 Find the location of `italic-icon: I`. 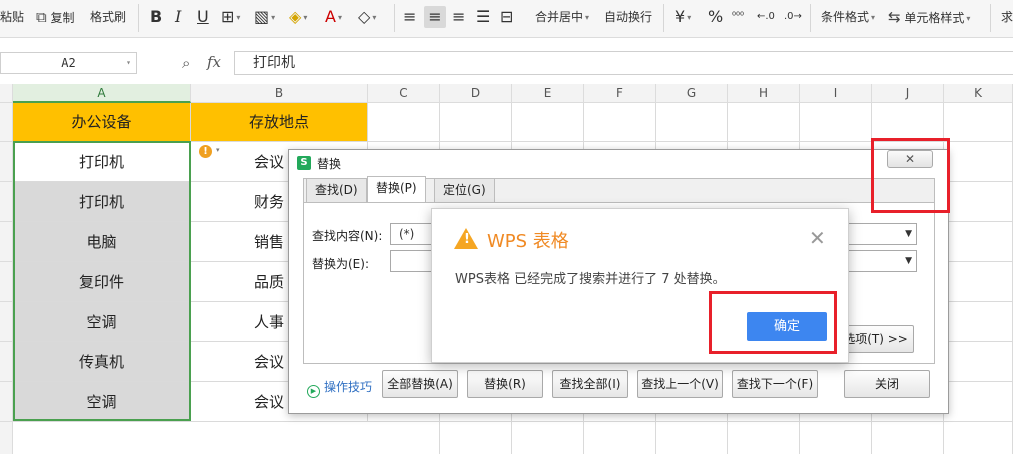

italic-icon: I is located at coordinates (178, 17).